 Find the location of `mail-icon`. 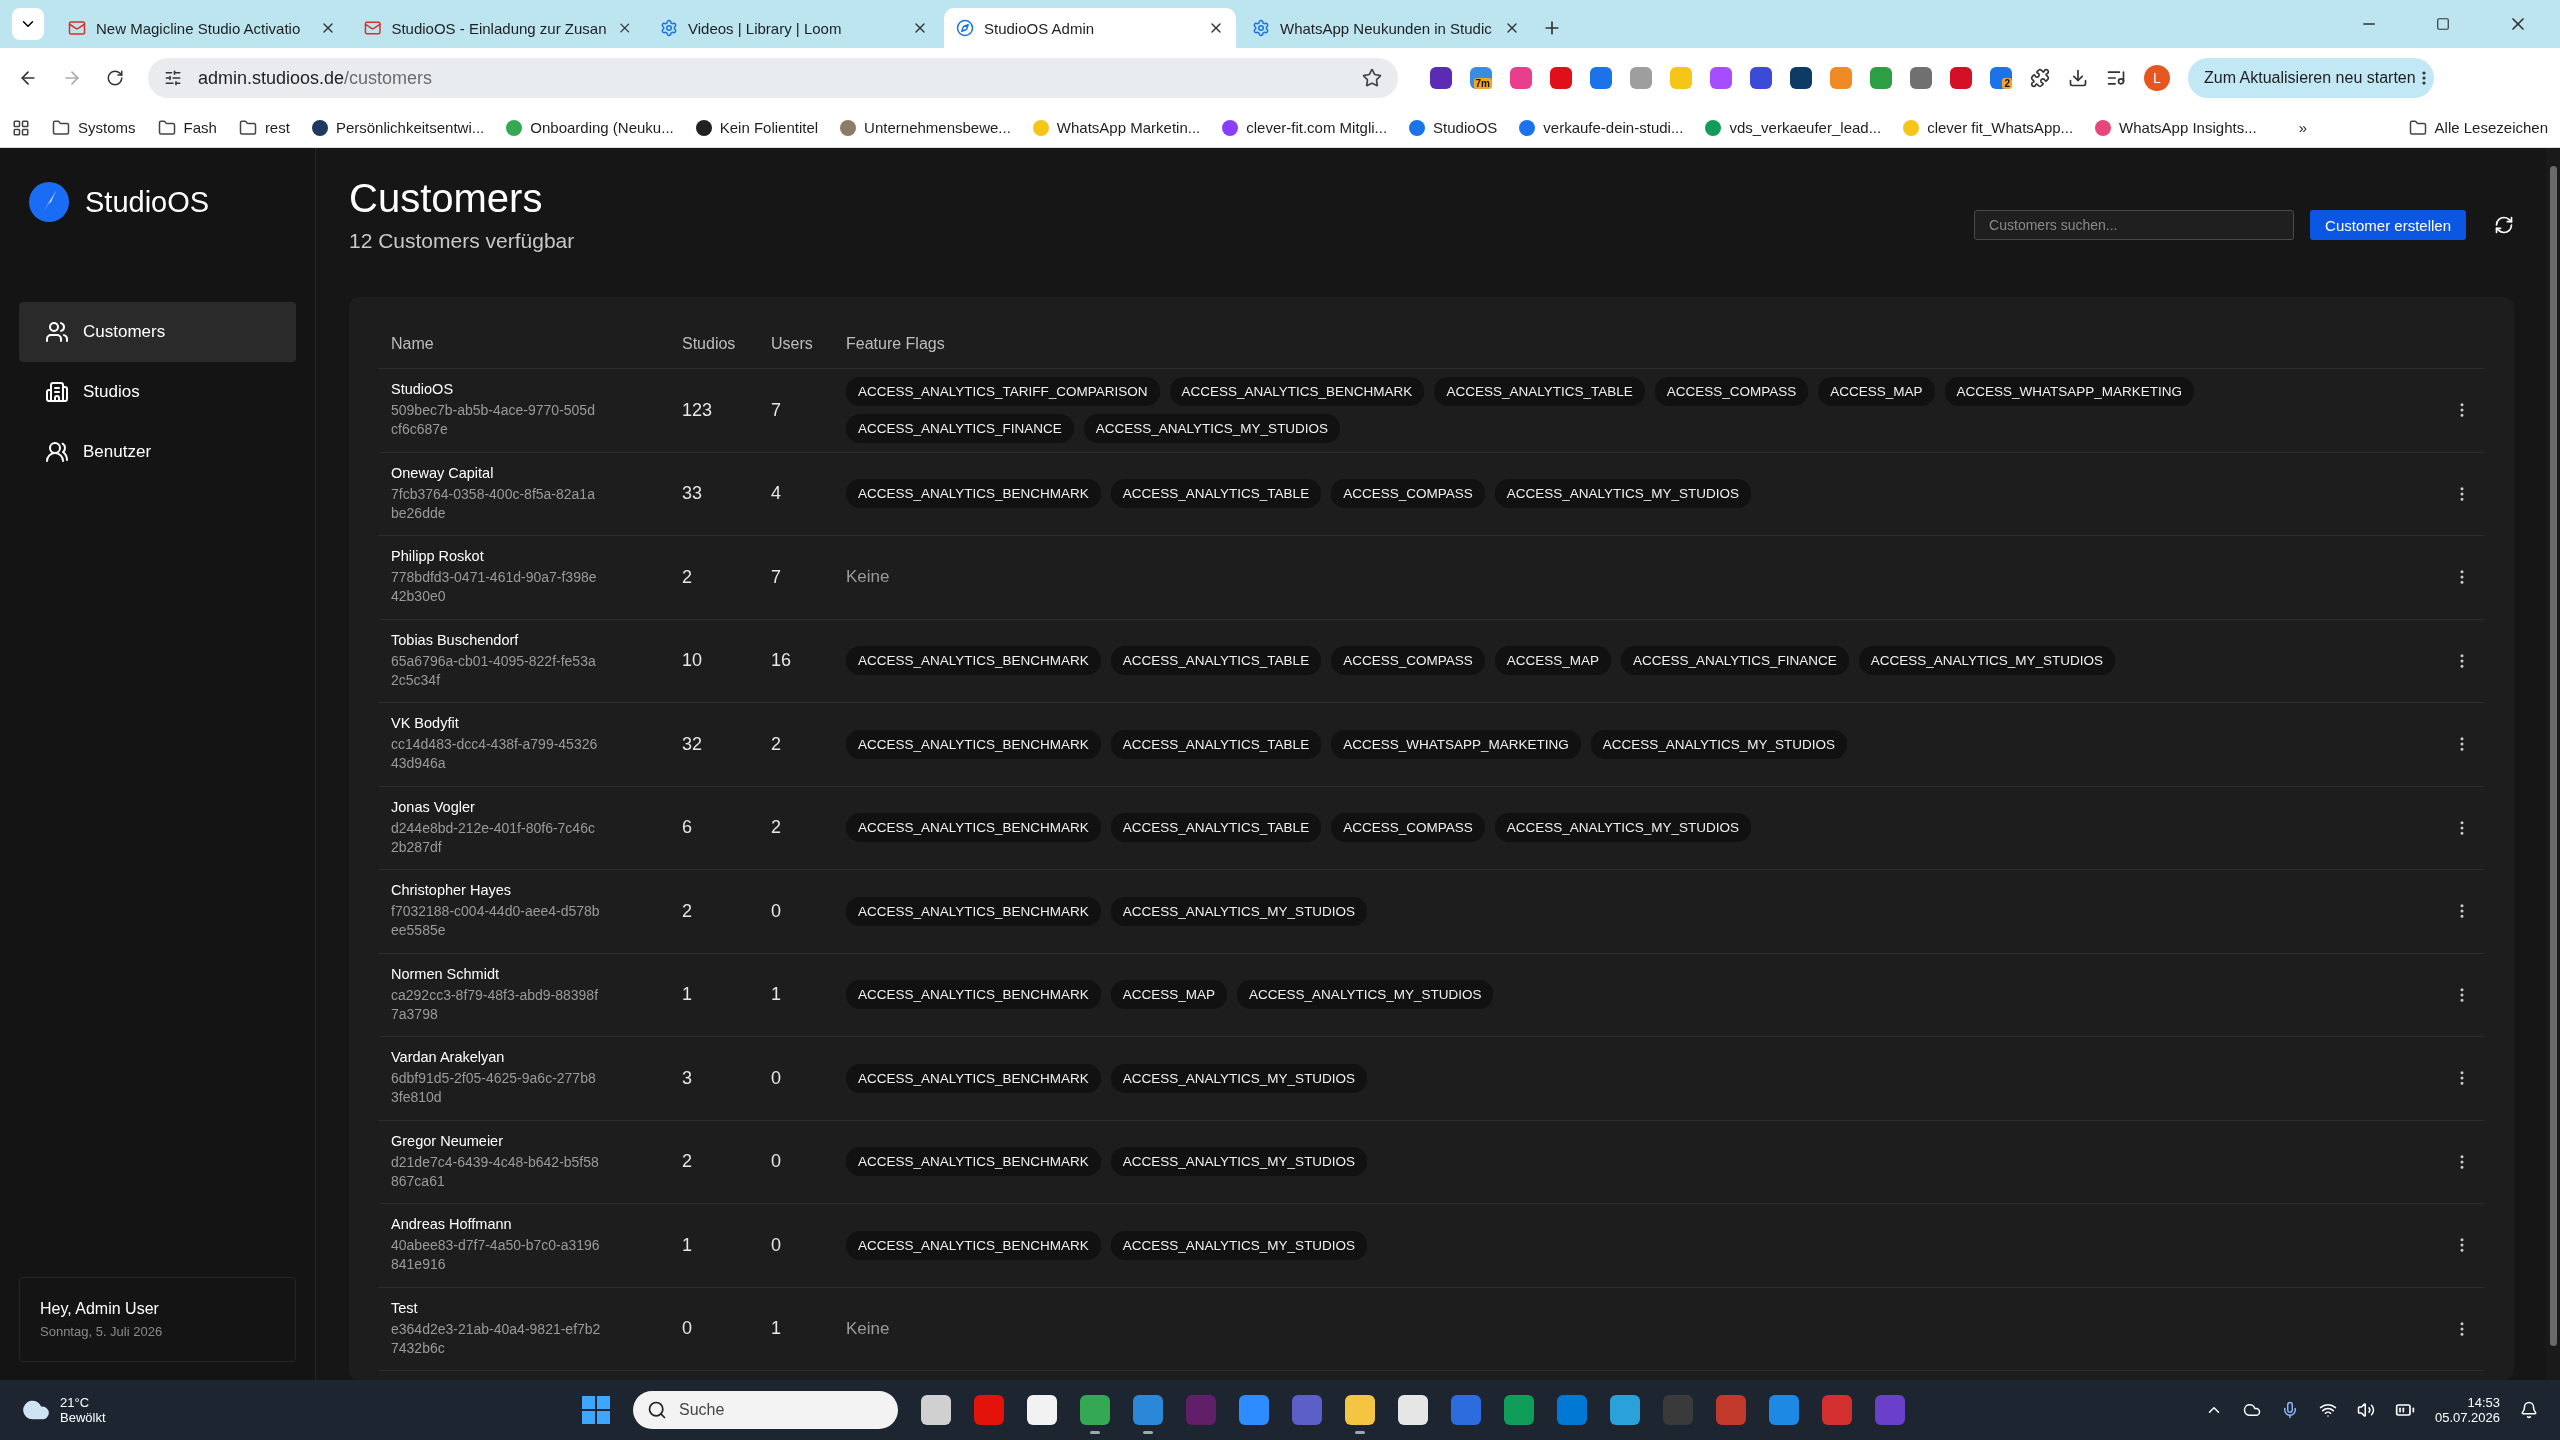

mail-icon is located at coordinates (77, 28).